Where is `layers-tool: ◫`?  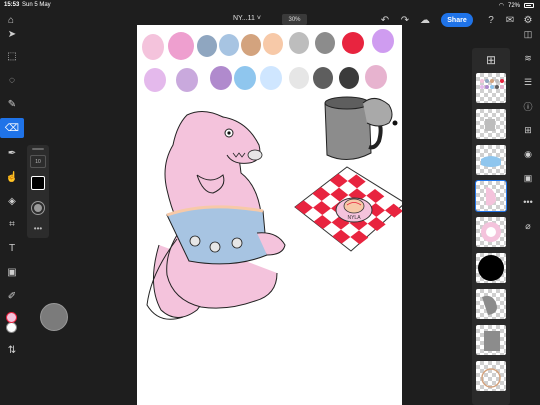 layers-tool: ◫ is located at coordinates (528, 34).